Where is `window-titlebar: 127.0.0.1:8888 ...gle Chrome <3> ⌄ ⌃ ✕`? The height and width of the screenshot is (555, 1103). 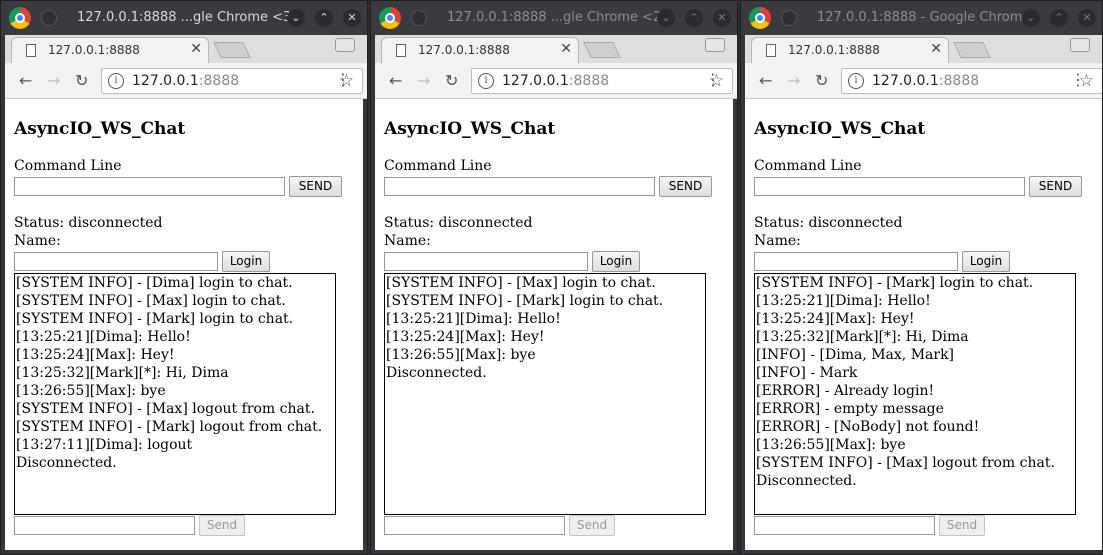 window-titlebar: 127.0.0.1:8888 ...gle Chrome <3> ⌄ ⌃ ✕ is located at coordinates (184, 18).